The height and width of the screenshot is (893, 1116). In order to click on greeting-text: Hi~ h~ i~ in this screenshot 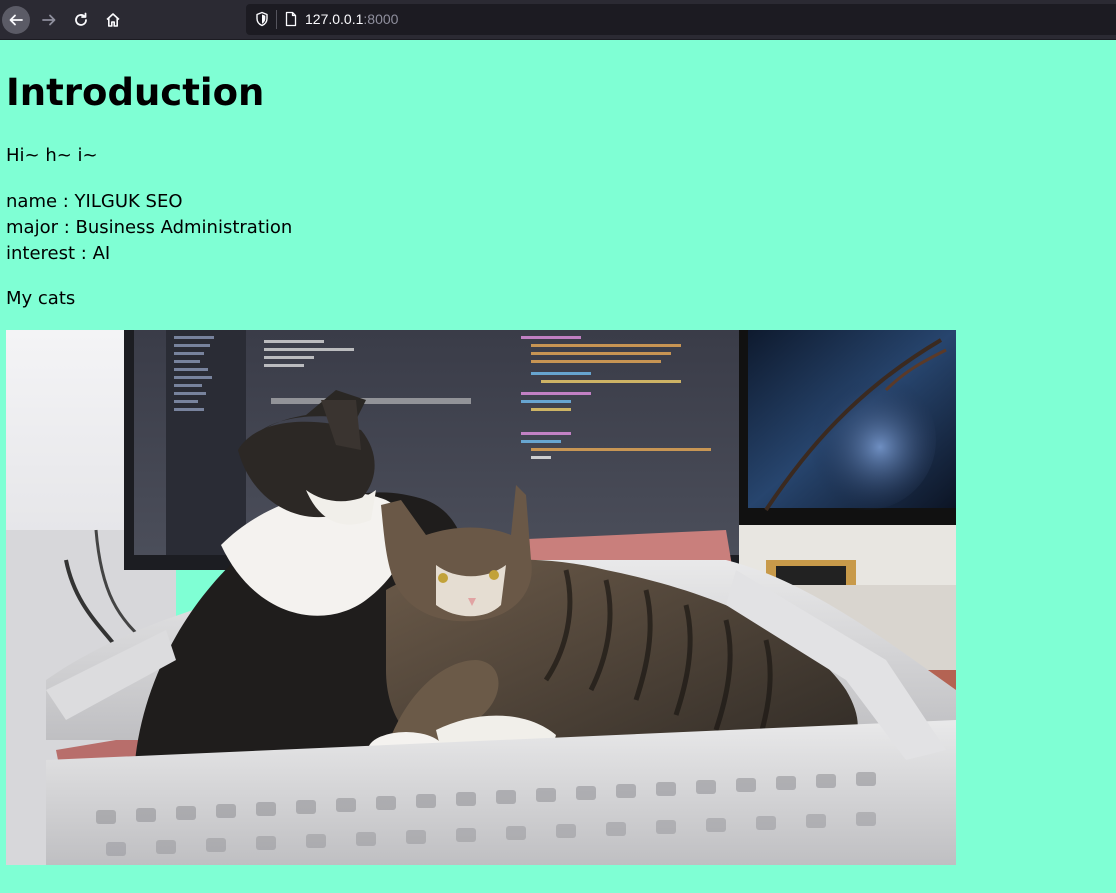, I will do `click(52, 155)`.